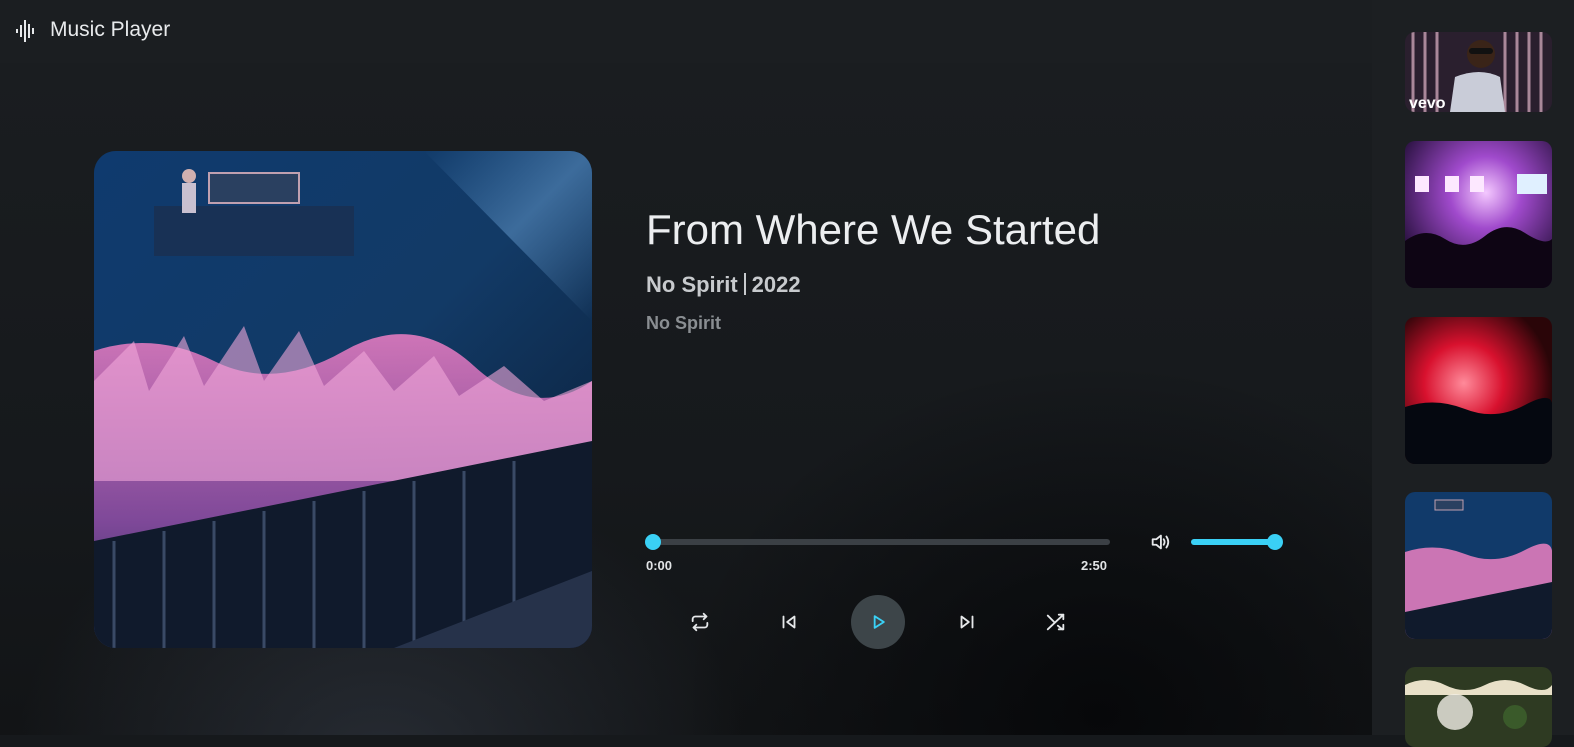 This screenshot has height=747, width=1574. What do you see at coordinates (1275, 542) in the screenshot?
I see `volume-thumb` at bounding box center [1275, 542].